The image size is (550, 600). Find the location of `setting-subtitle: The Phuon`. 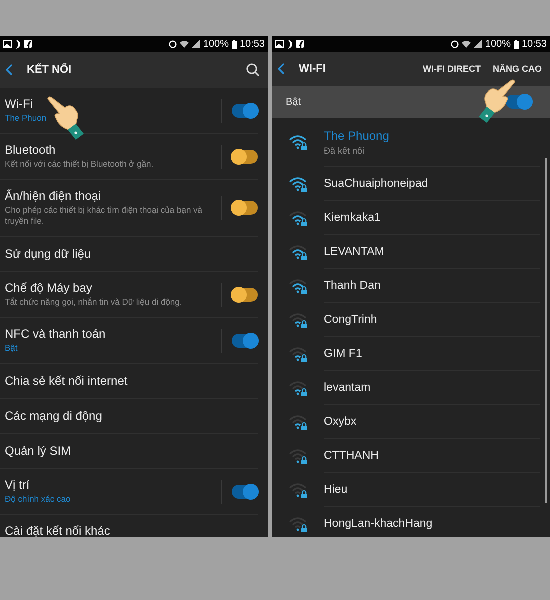

setting-subtitle: The Phuon is located at coordinates (26, 118).